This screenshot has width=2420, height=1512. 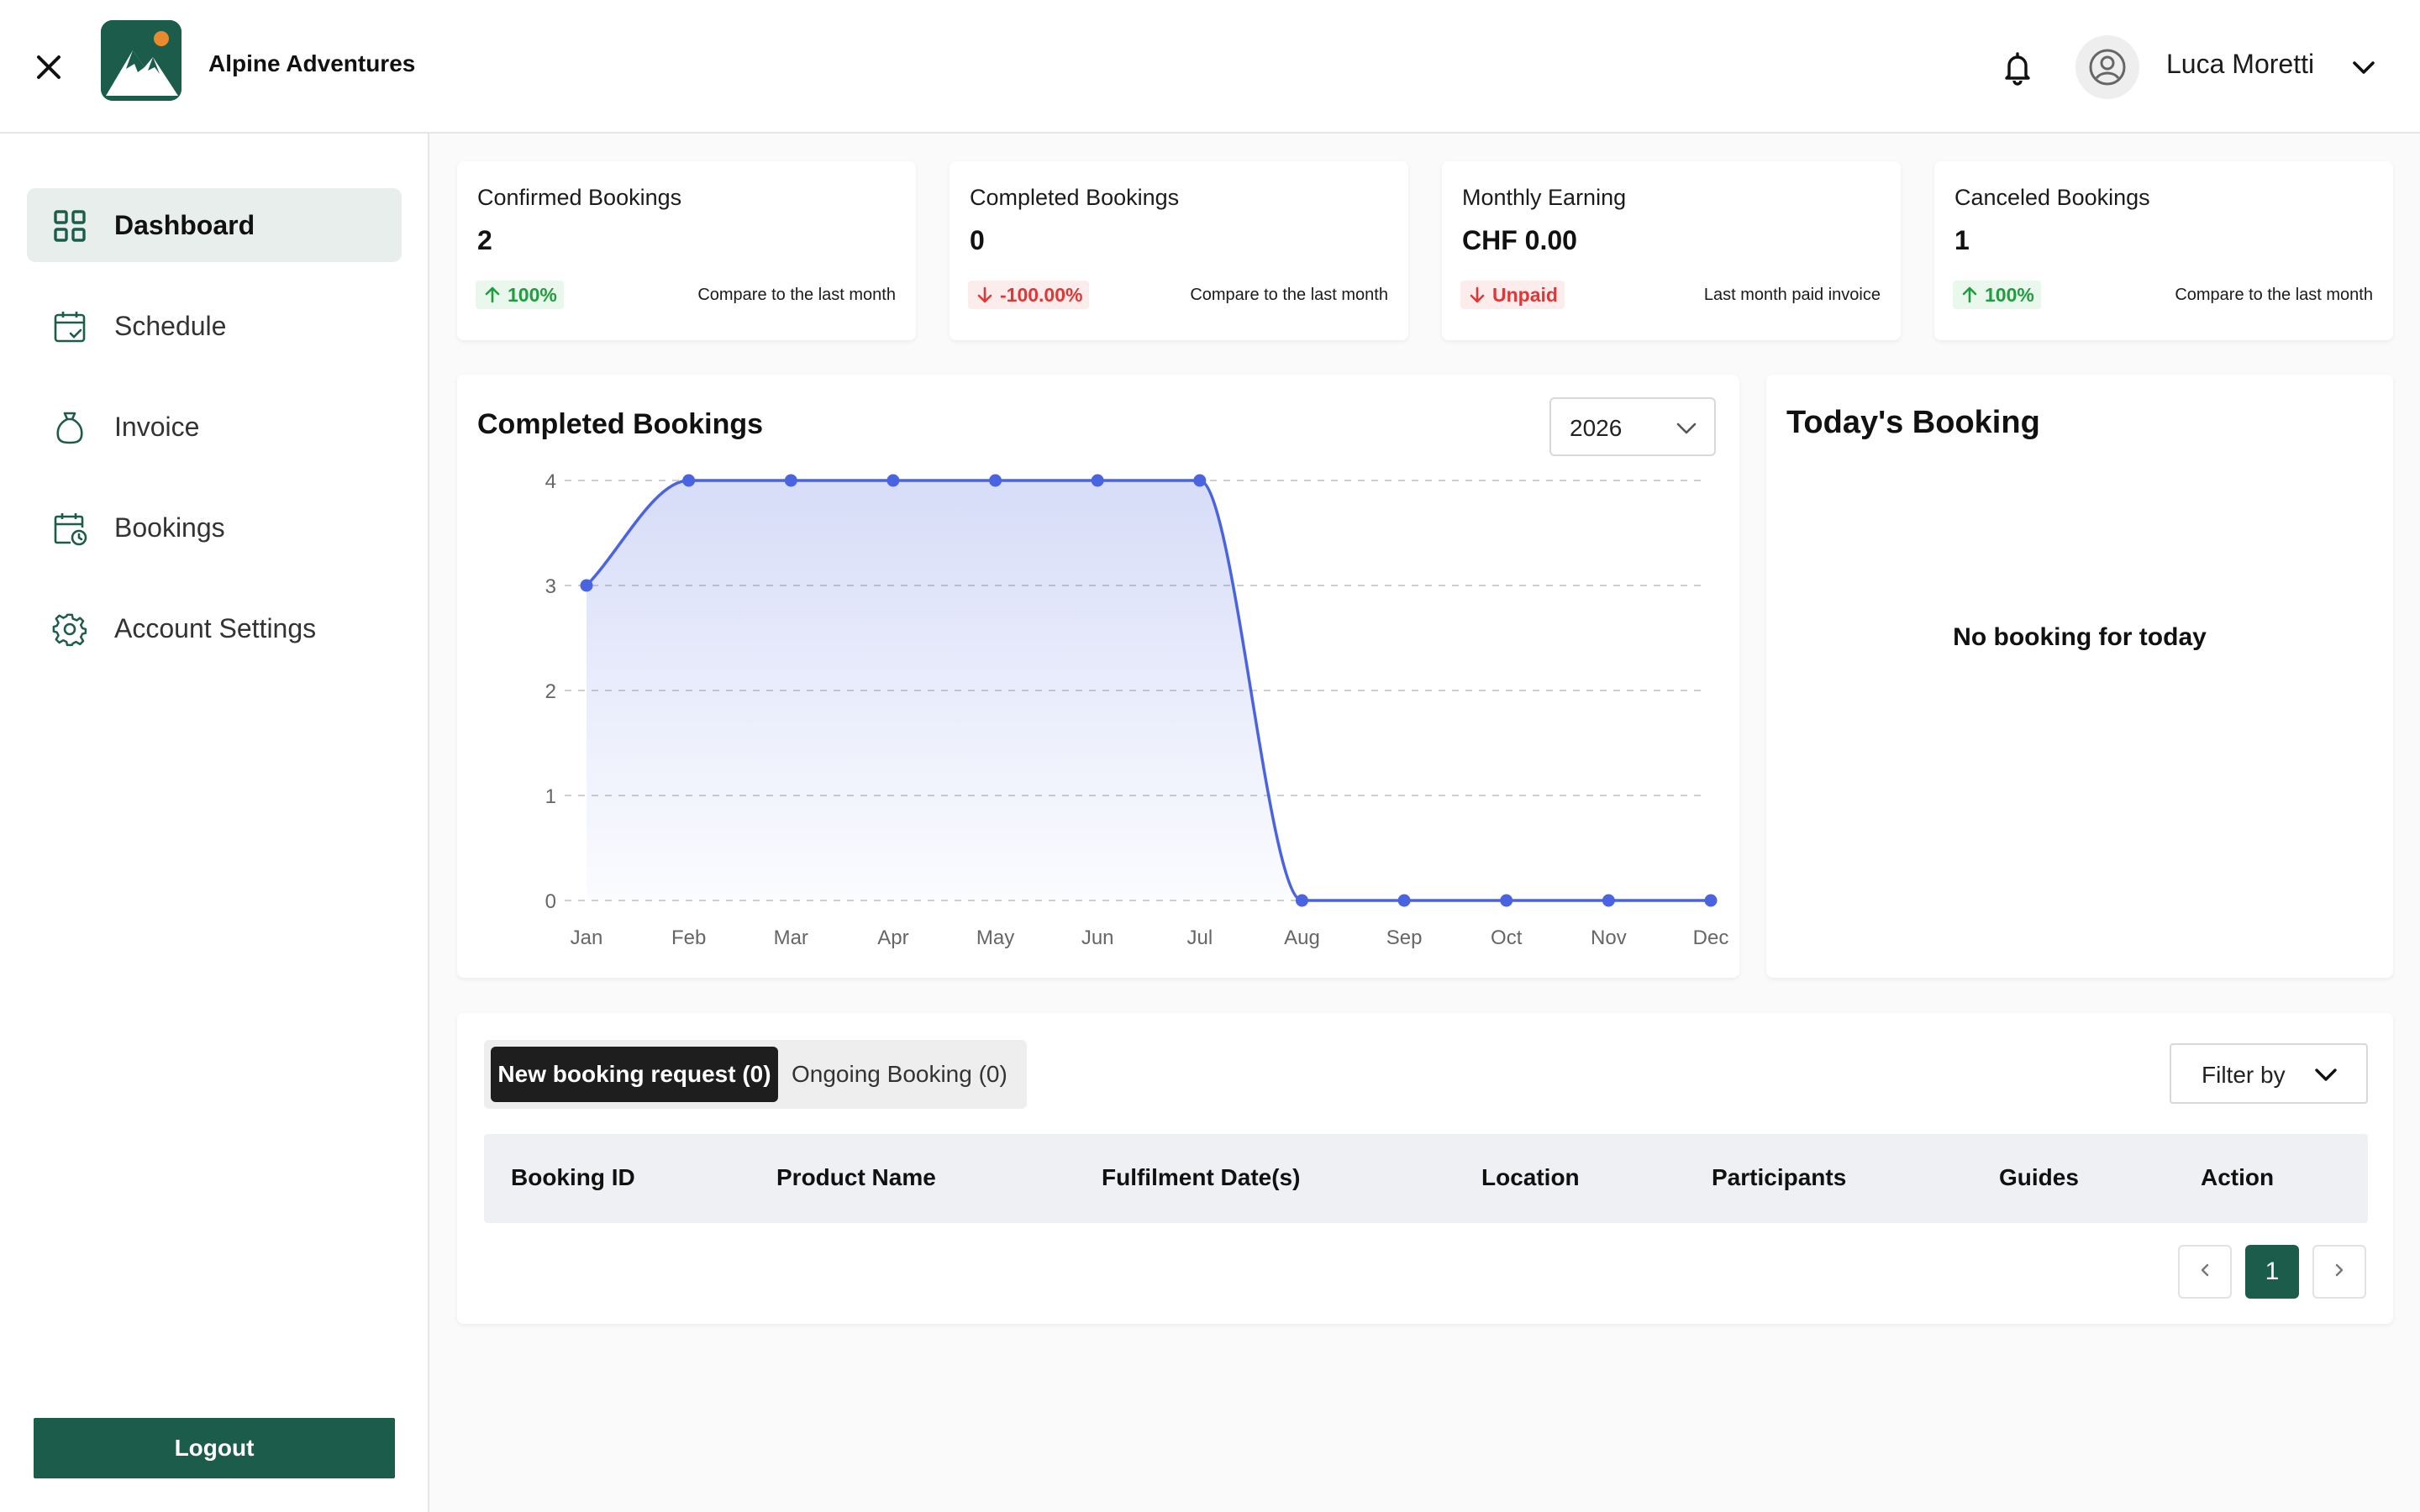 What do you see at coordinates (1544, 197) in the screenshot?
I see `stat-title: Monthly Earning` at bounding box center [1544, 197].